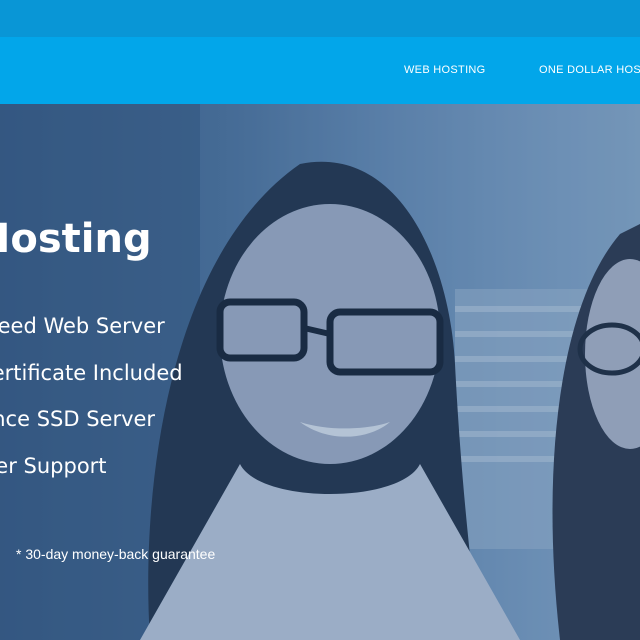 Image resolution: width=640 pixels, height=640 pixels. What do you see at coordinates (116, 554) in the screenshot?
I see `money-back-guarantee: * 30-day money-back guarantee` at bounding box center [116, 554].